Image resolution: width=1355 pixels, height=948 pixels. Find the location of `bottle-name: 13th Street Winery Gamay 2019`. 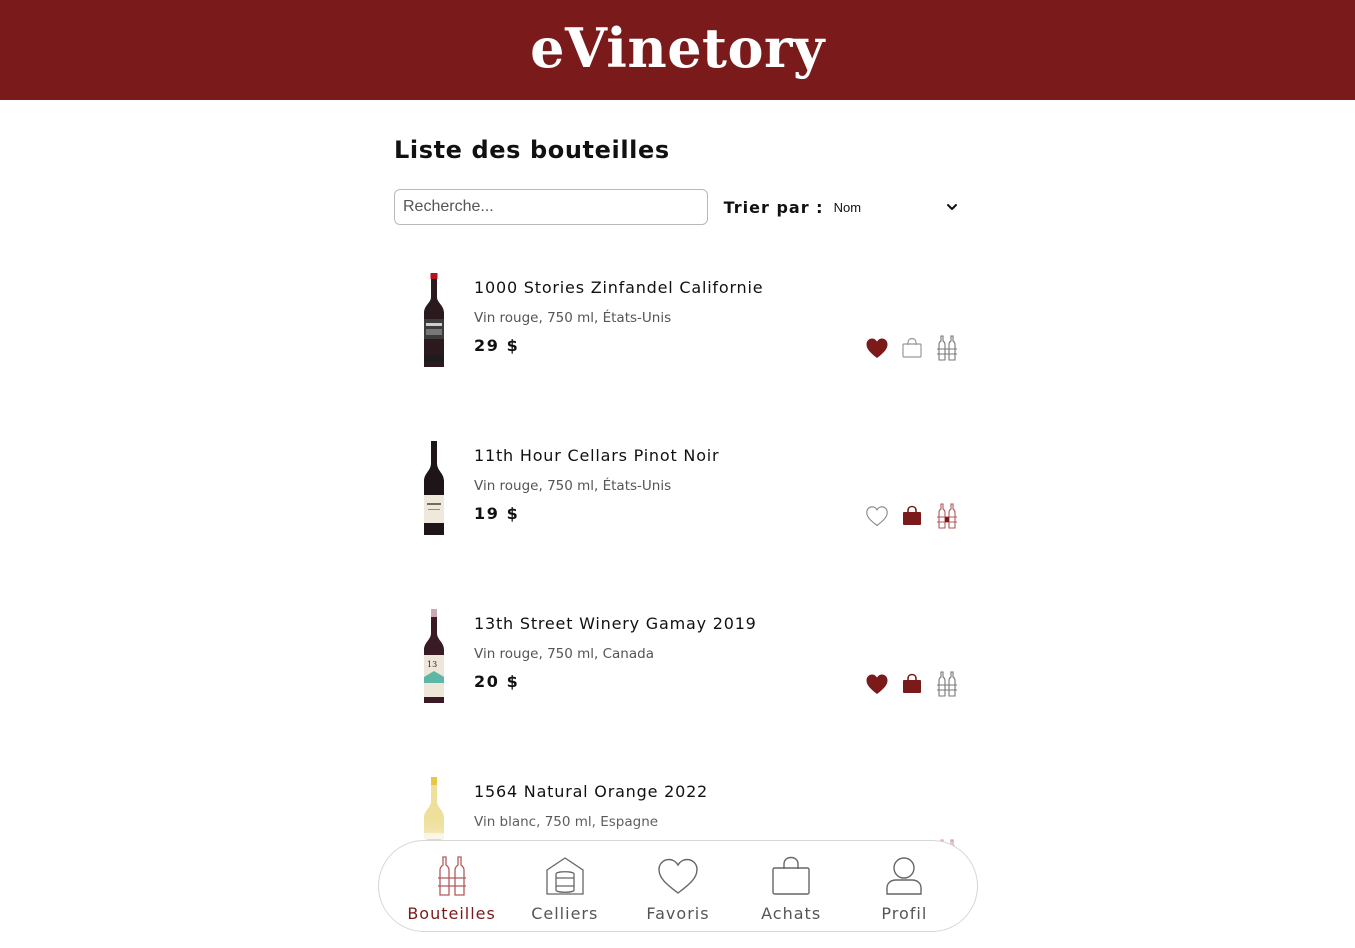

bottle-name: 13th Street Winery Gamay 2019 is located at coordinates (615, 623).